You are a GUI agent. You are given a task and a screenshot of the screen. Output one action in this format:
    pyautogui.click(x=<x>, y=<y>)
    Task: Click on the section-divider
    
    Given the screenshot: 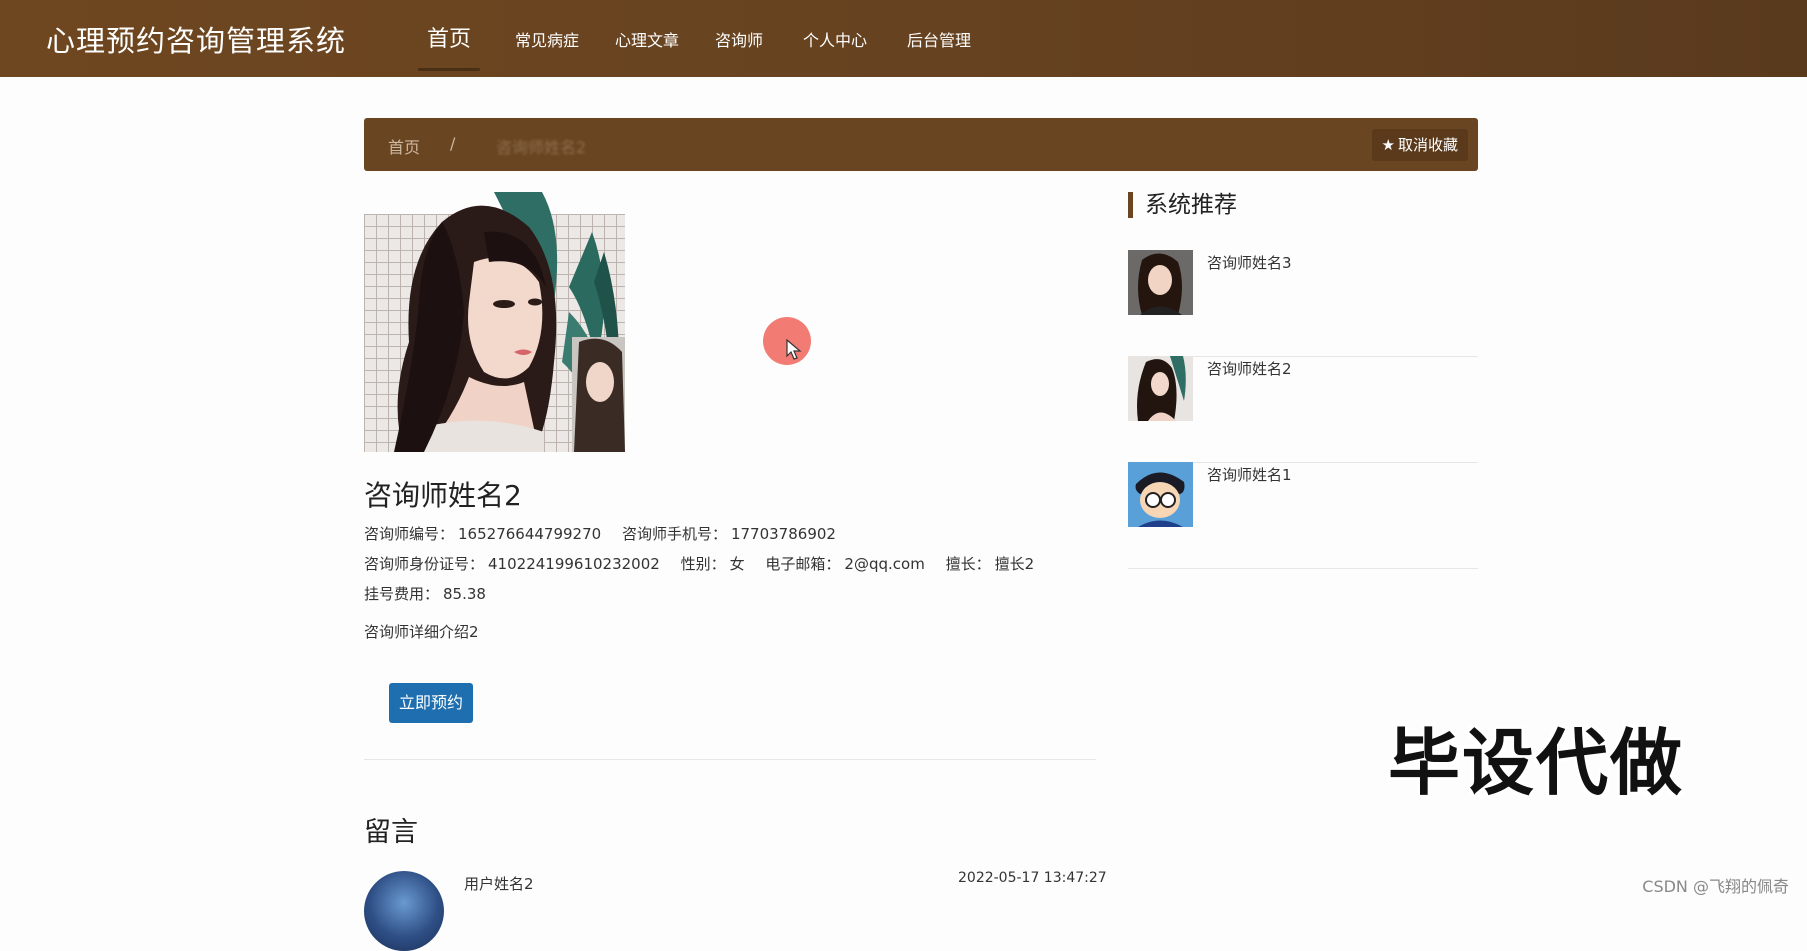 What is the action you would take?
    pyautogui.click(x=730, y=759)
    